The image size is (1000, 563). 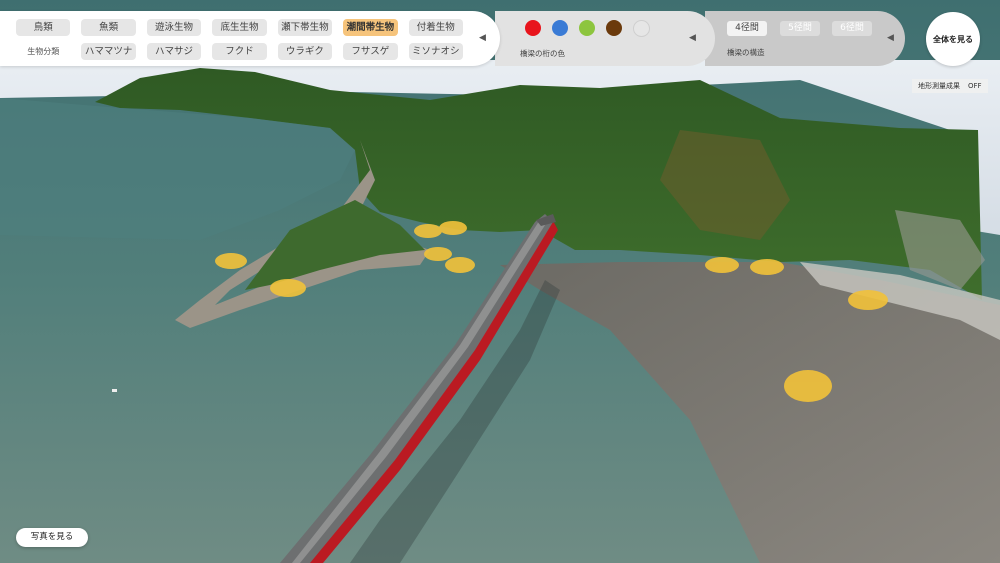 I want to click on color-swatch-green, so click(x=587, y=28).